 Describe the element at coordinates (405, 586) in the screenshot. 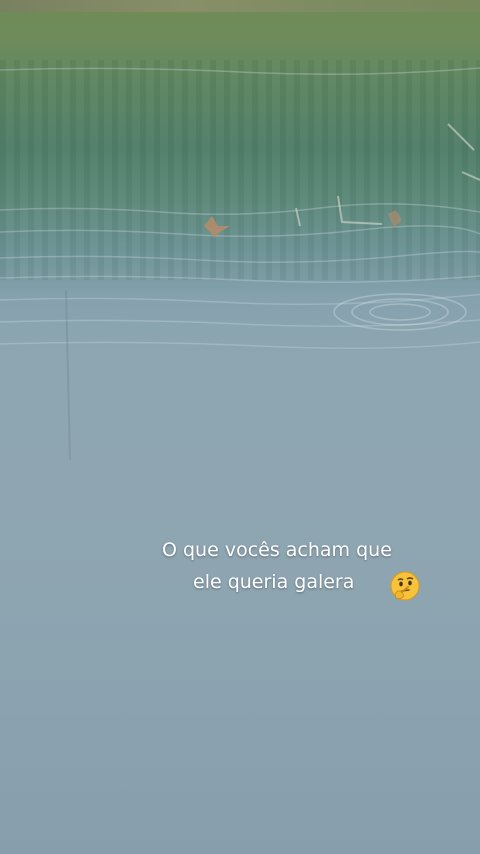

I see `thinking-face-icon` at that location.